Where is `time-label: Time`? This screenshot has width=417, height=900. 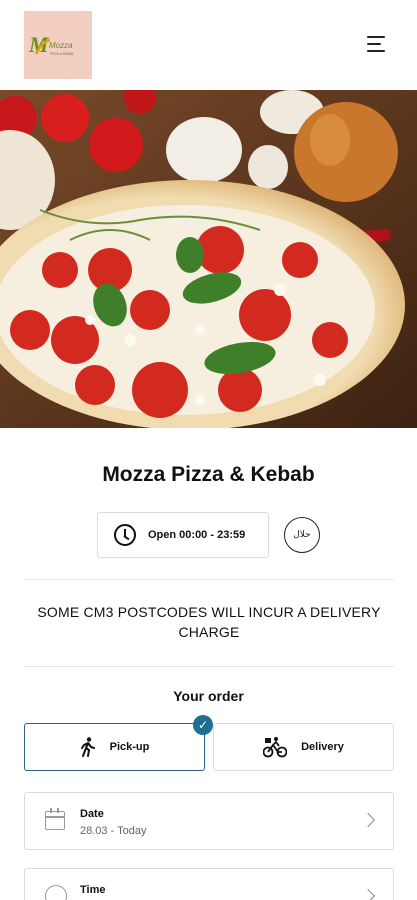 time-label: Time is located at coordinates (93, 890).